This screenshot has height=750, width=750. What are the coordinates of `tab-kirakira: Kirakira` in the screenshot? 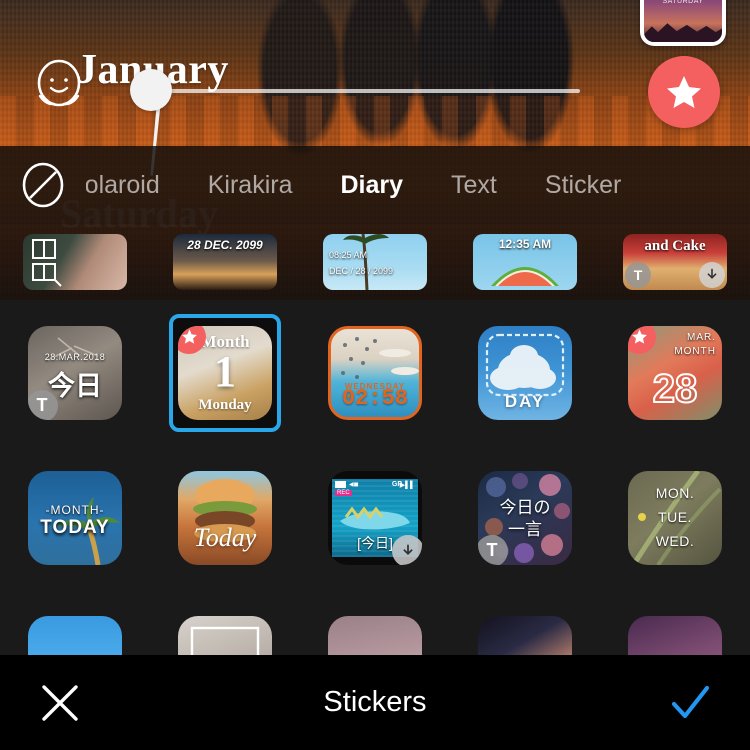 It's located at (250, 185).